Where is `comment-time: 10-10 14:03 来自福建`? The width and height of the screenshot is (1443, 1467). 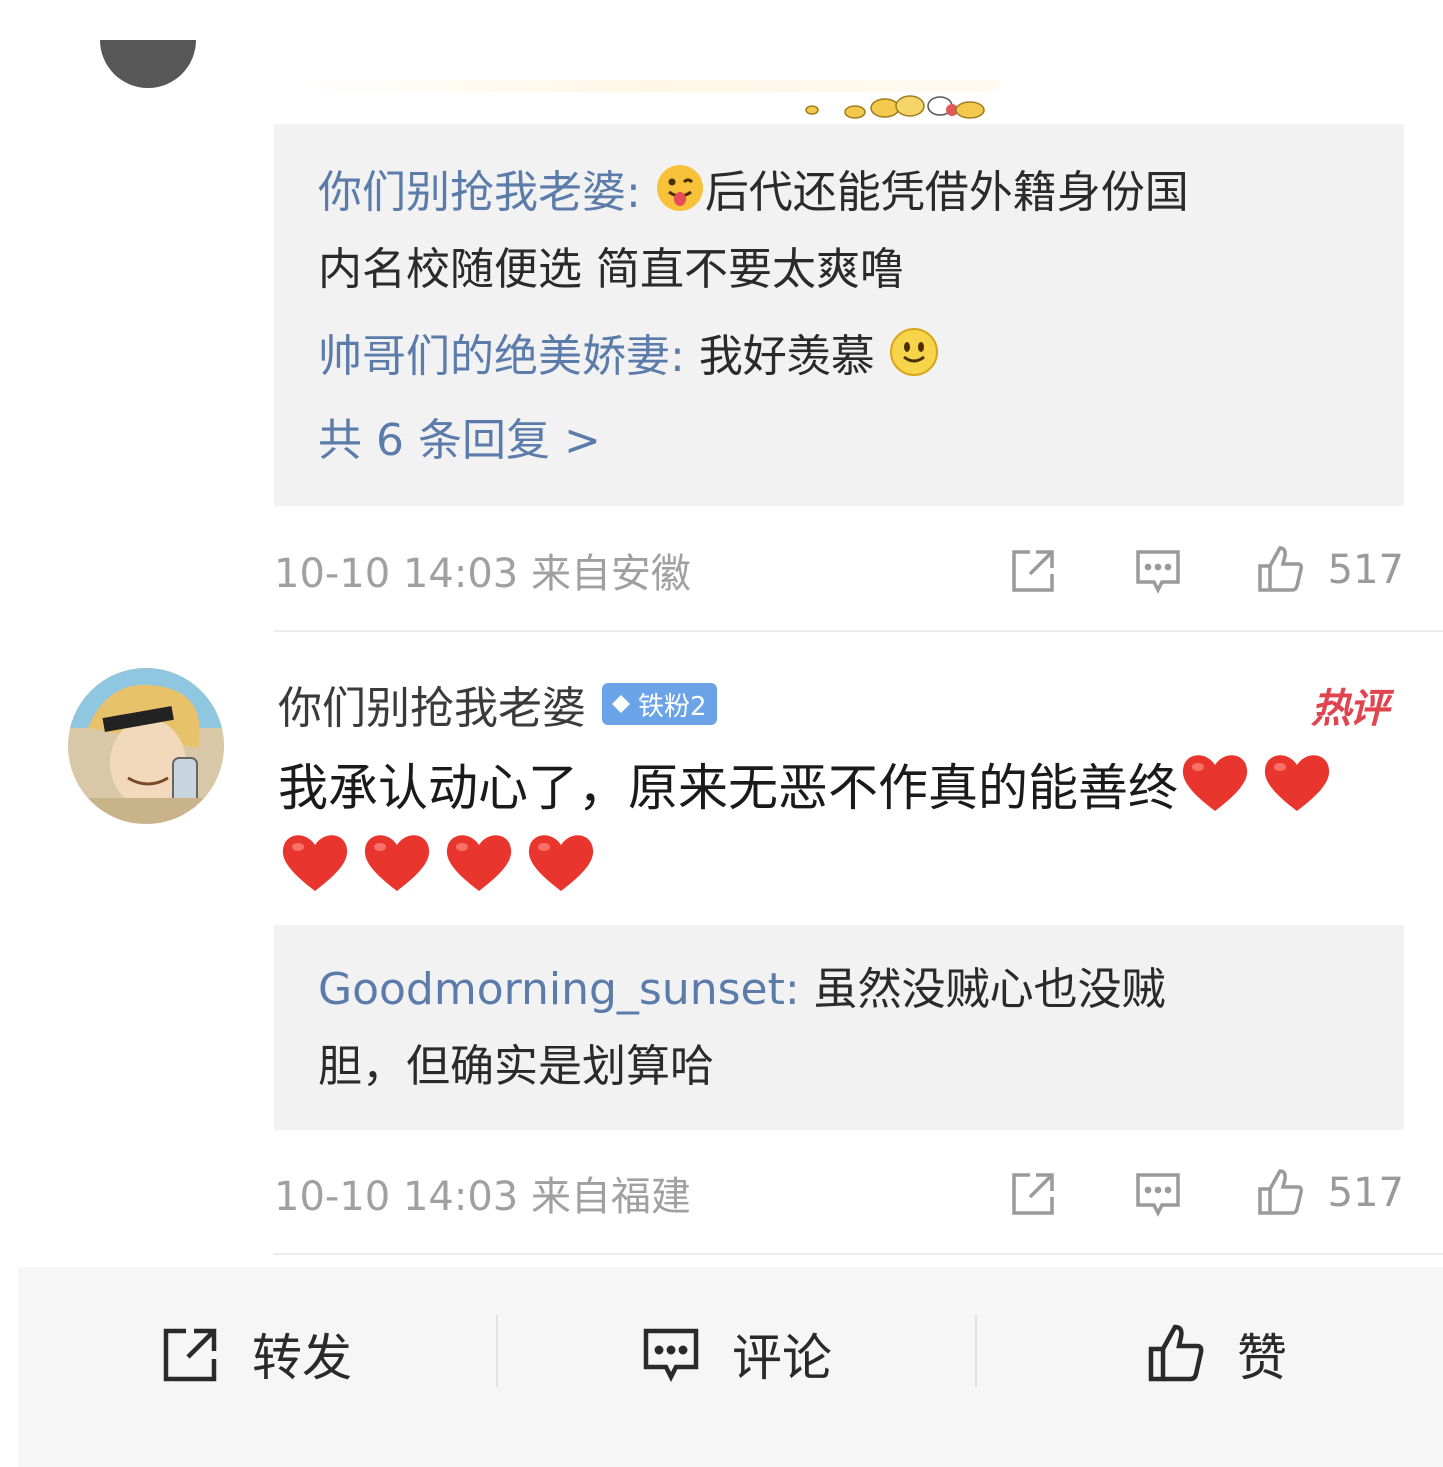
comment-time: 10-10 14:03 来自福建 is located at coordinates (482, 1197).